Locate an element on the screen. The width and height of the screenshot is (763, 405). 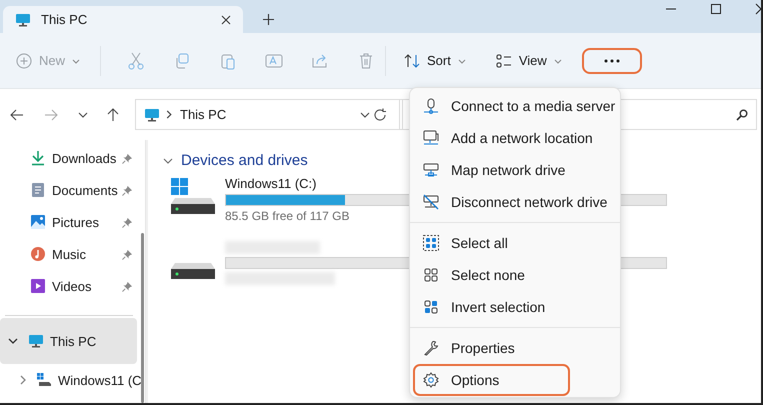
sidebar-item: Pictures is located at coordinates (68, 222).